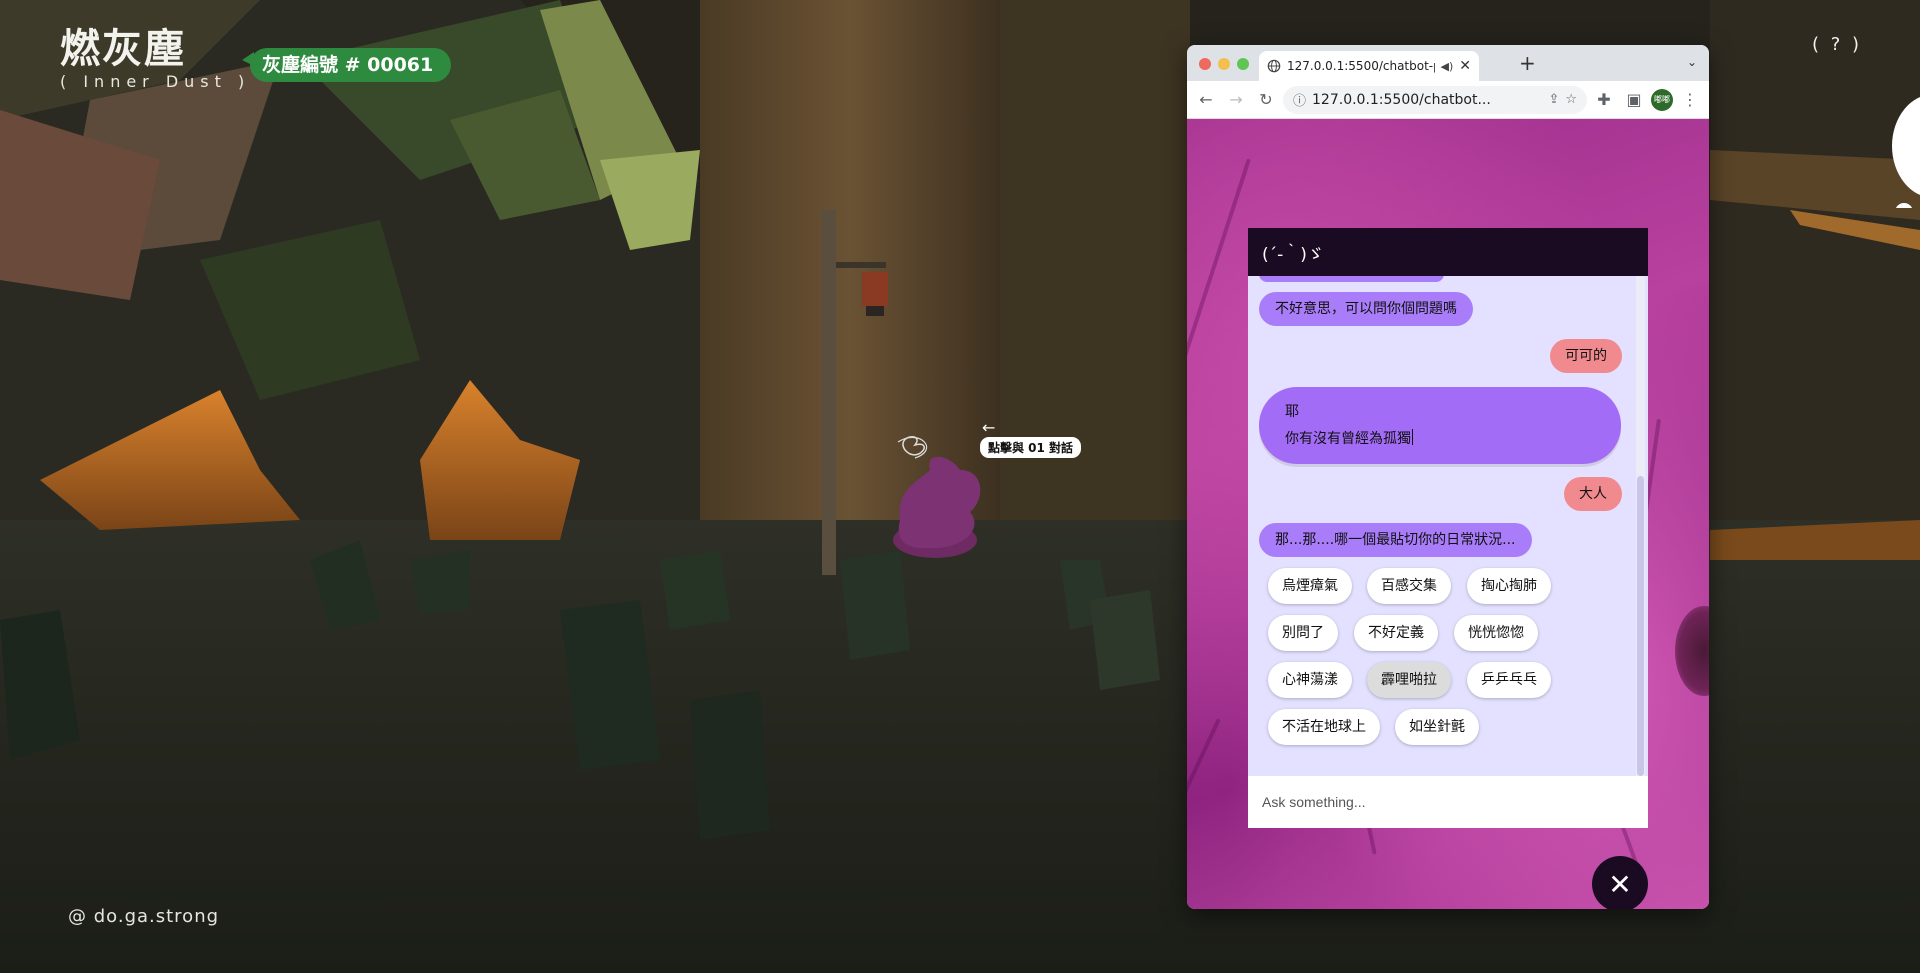 Image resolution: width=1920 pixels, height=973 pixels. What do you see at coordinates (1224, 64) in the screenshot?
I see `minimize-window-button` at bounding box center [1224, 64].